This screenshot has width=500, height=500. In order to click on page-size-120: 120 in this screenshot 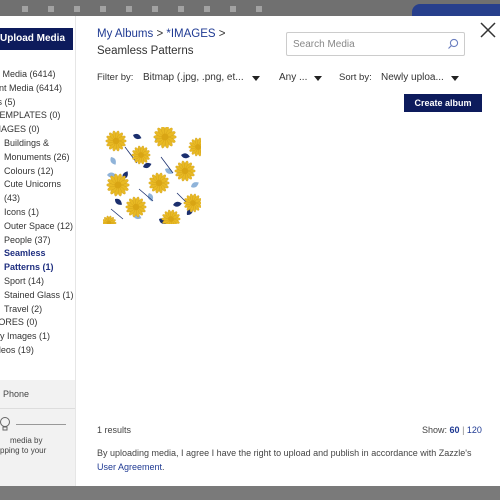, I will do `click(474, 430)`.